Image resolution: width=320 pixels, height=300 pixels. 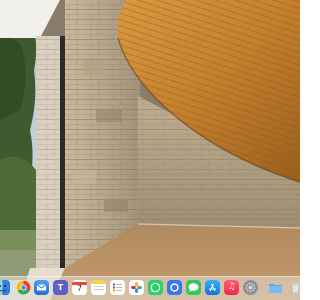 What do you see at coordinates (193, 287) in the screenshot?
I see `messages-icon` at bounding box center [193, 287].